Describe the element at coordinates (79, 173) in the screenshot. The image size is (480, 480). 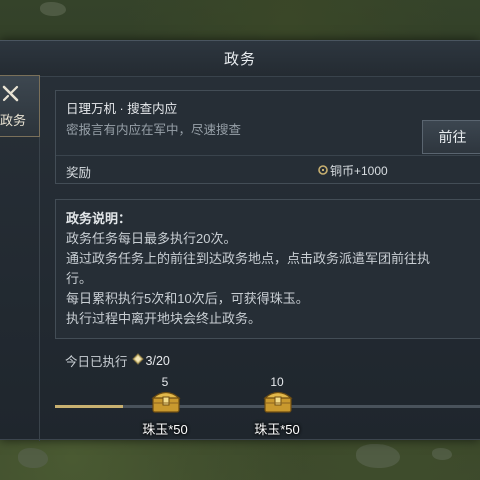
I see `reward-label: 奖励` at that location.